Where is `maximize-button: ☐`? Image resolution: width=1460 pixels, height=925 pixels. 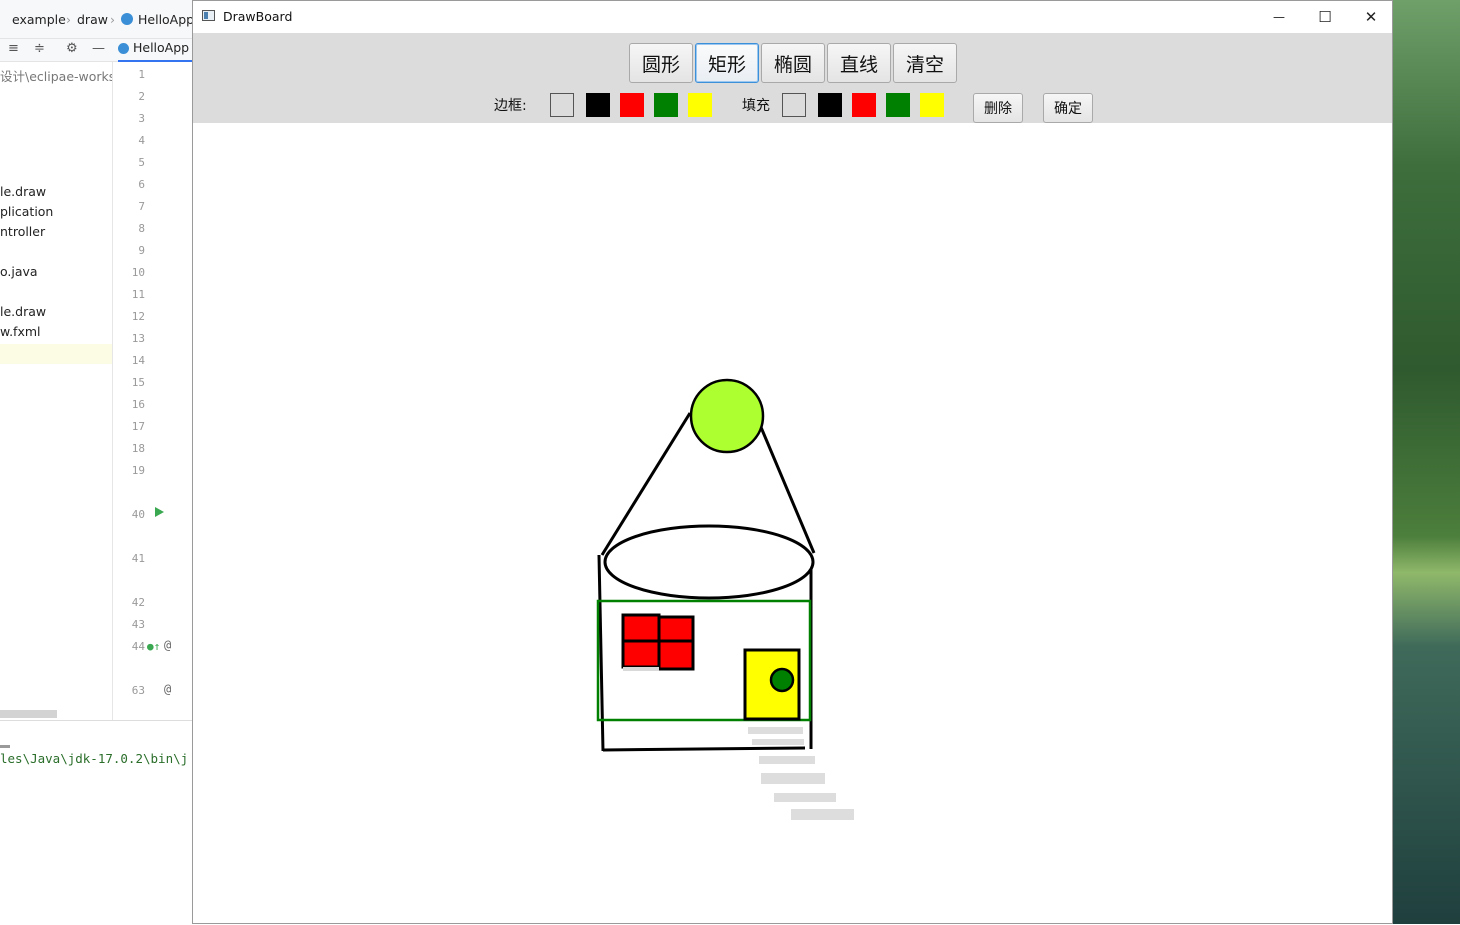 maximize-button: ☐ is located at coordinates (1325, 17).